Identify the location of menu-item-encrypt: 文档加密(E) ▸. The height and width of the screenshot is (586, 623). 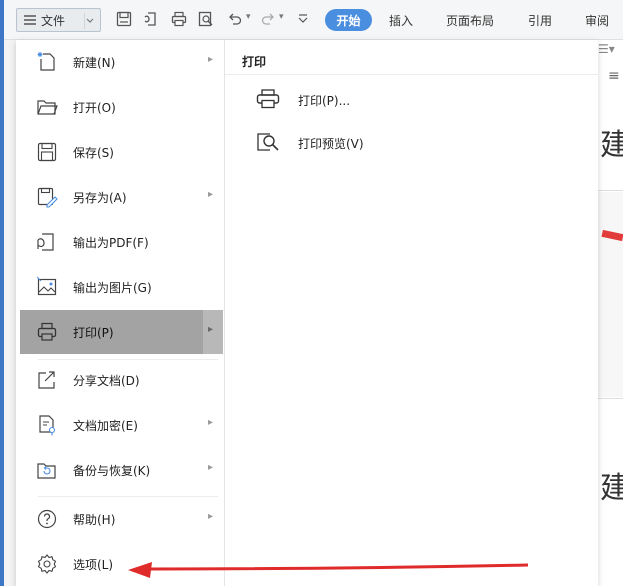
(121, 425).